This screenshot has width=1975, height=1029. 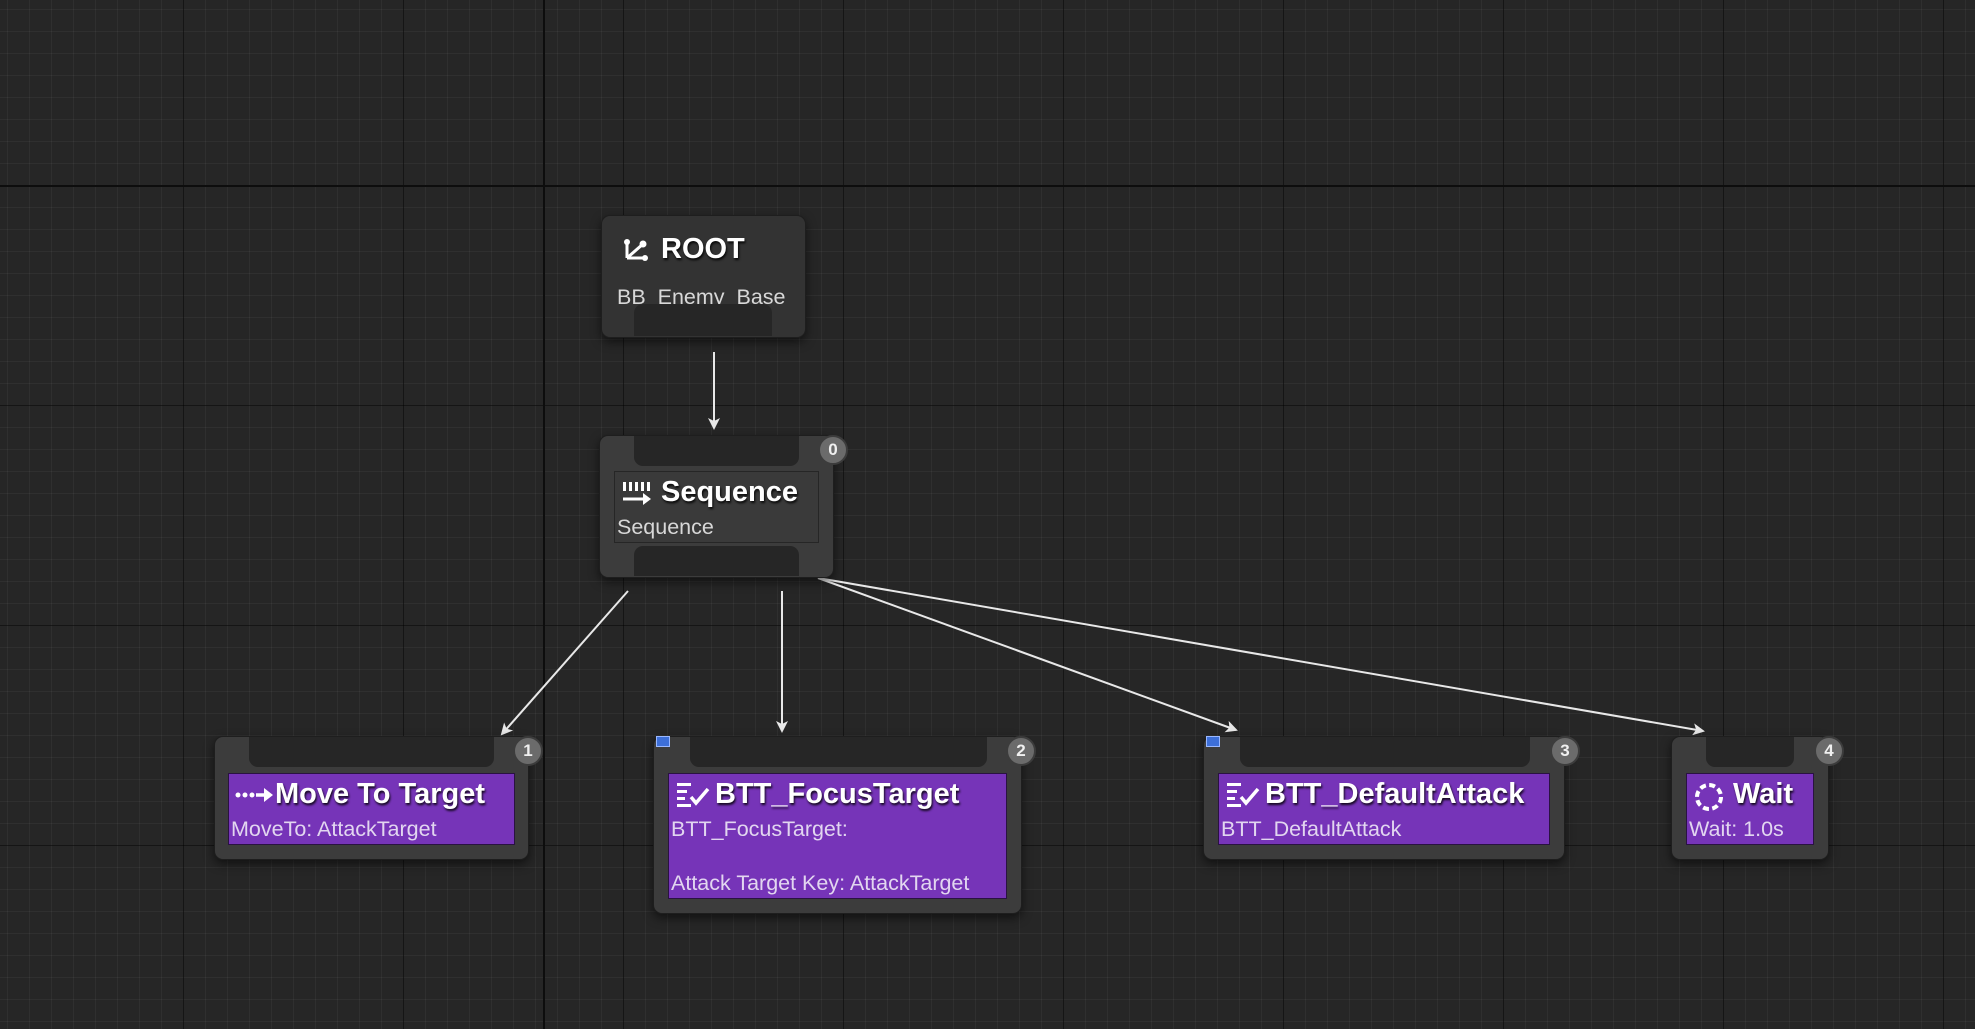 What do you see at coordinates (703, 320) in the screenshot?
I see `root-output-pin` at bounding box center [703, 320].